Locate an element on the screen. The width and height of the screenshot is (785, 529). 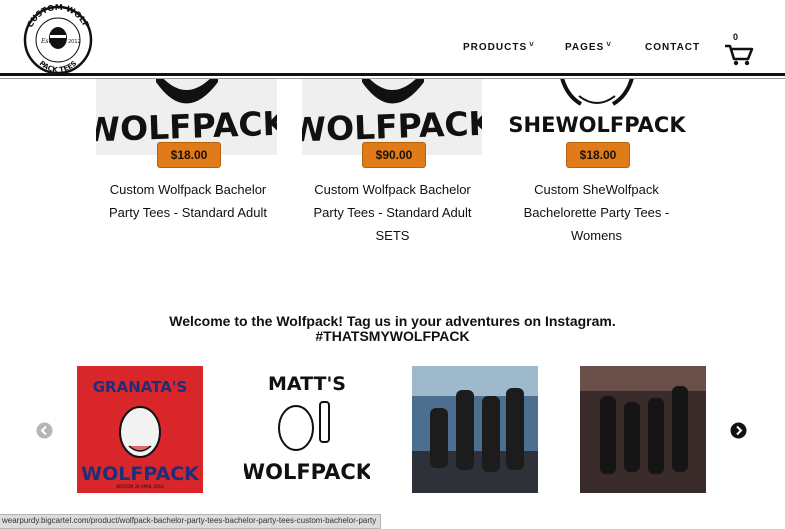
instagram-hashtag: #THATSMYWOLFPACK is located at coordinates (392, 336).